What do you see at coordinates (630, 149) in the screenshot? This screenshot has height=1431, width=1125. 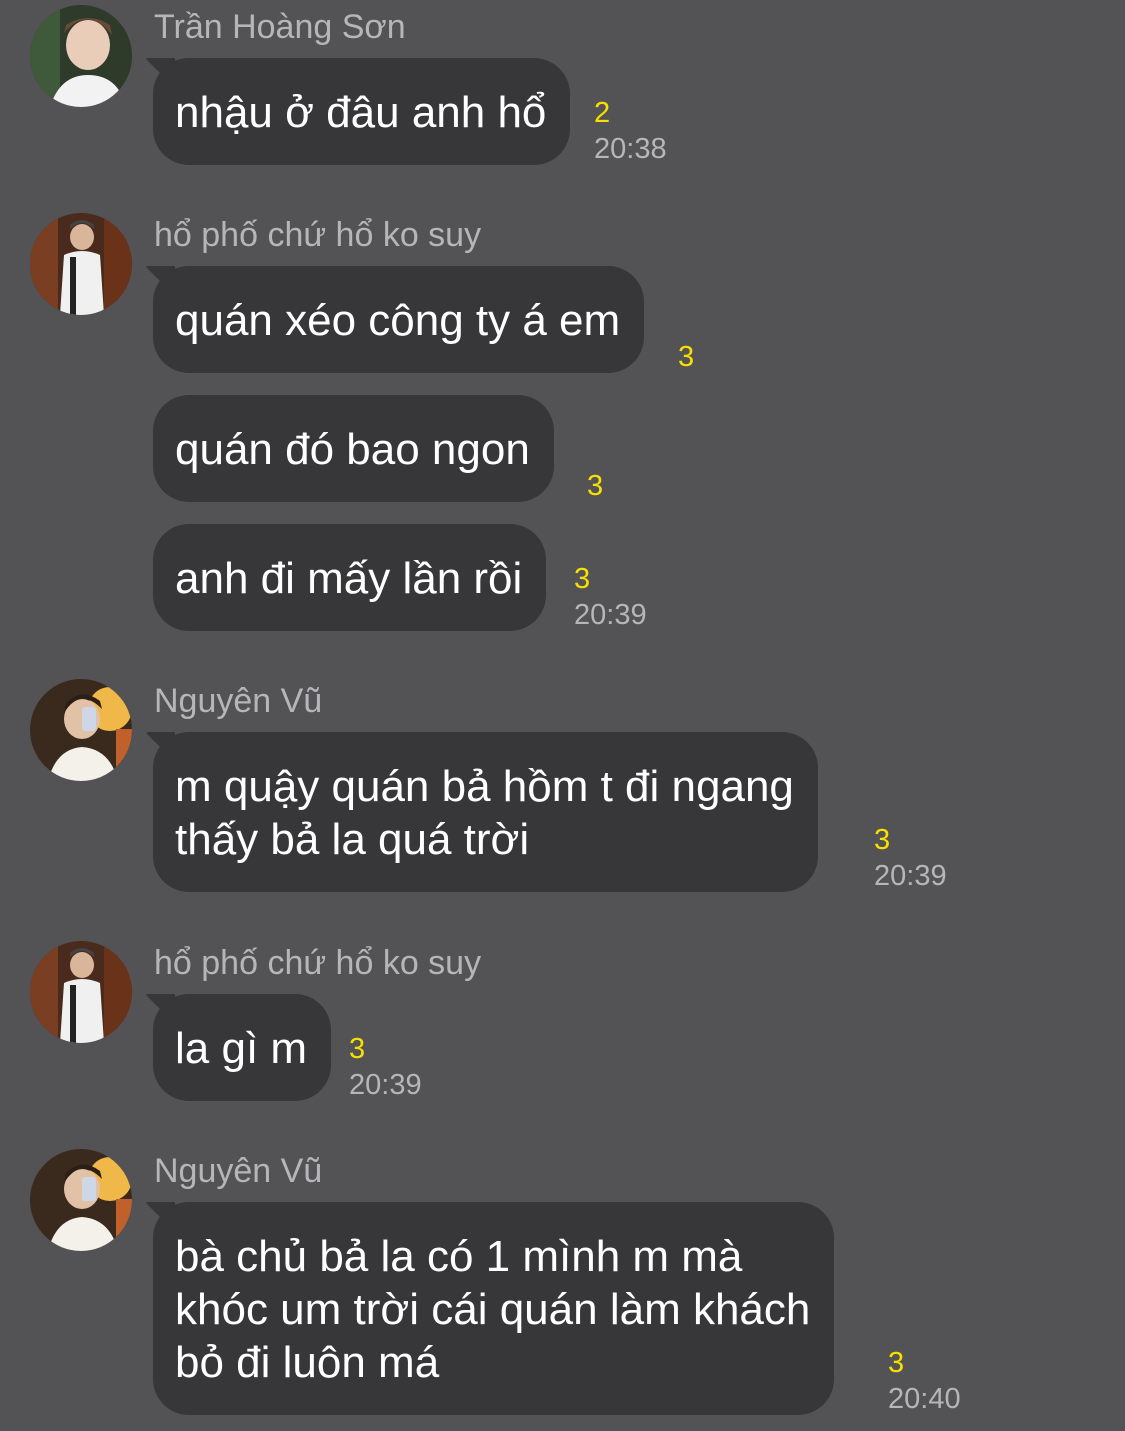 I see `message-time: 20:38` at bounding box center [630, 149].